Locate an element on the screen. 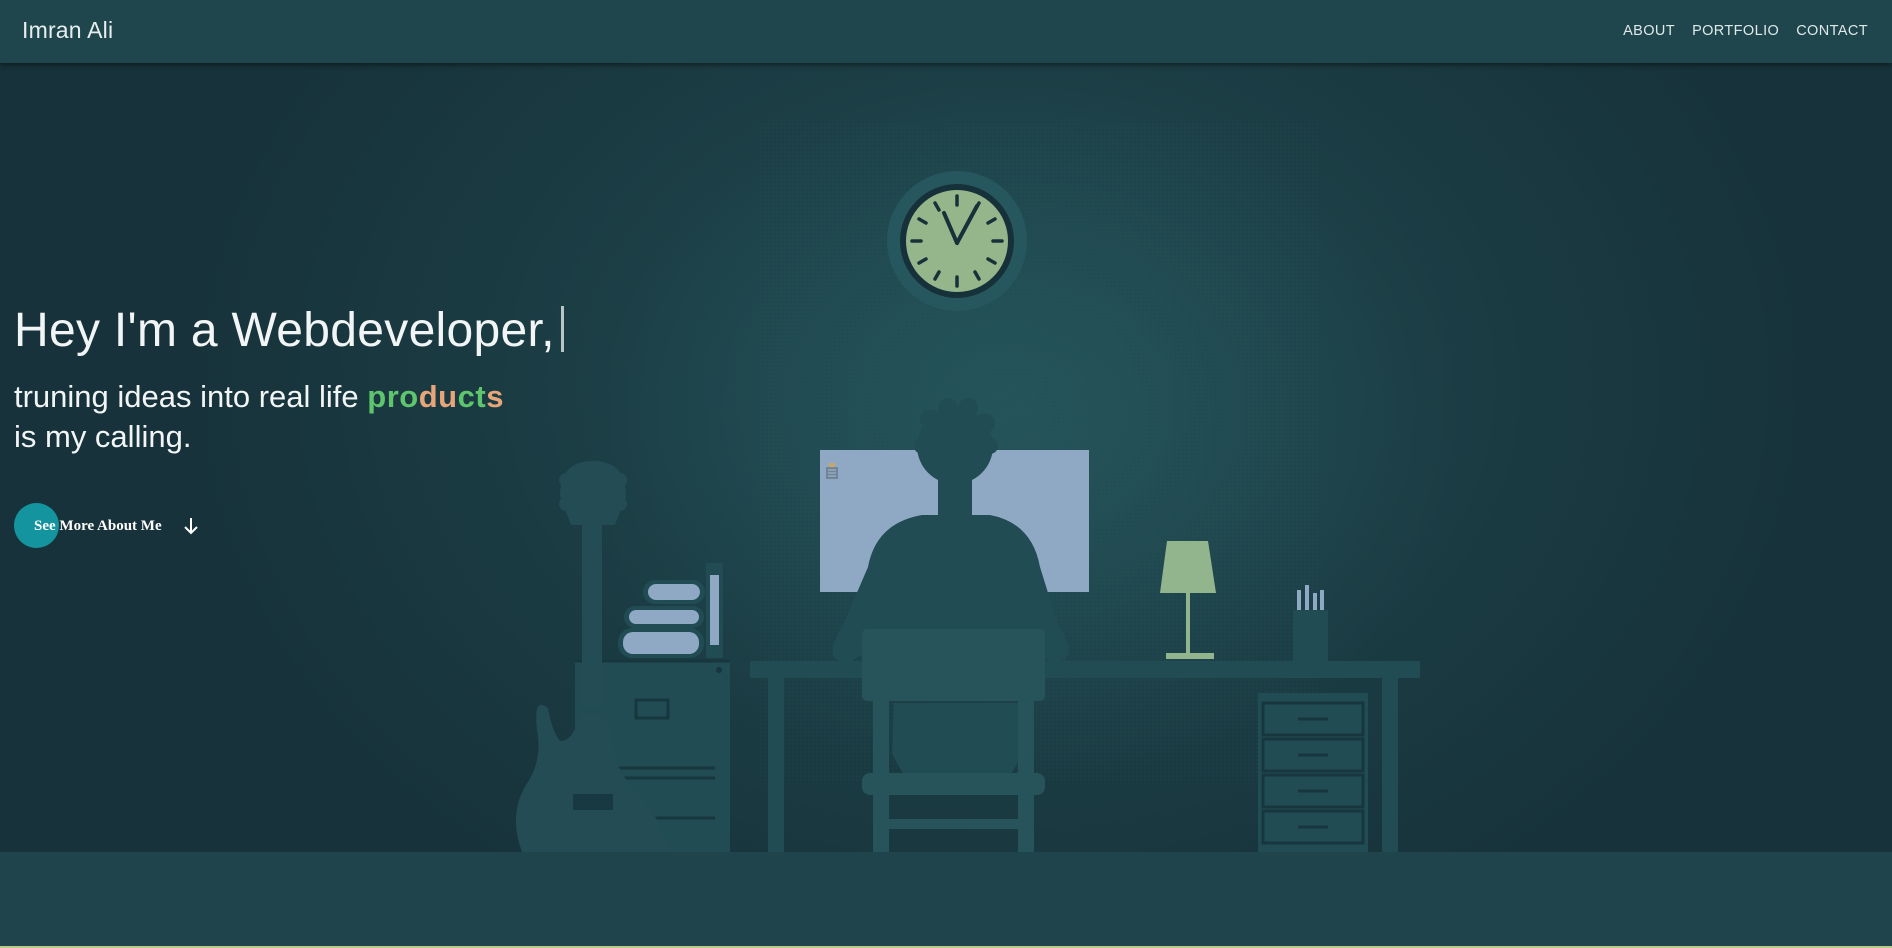 This screenshot has height=948, width=1892. highlight-letter: r is located at coordinates (393, 396).